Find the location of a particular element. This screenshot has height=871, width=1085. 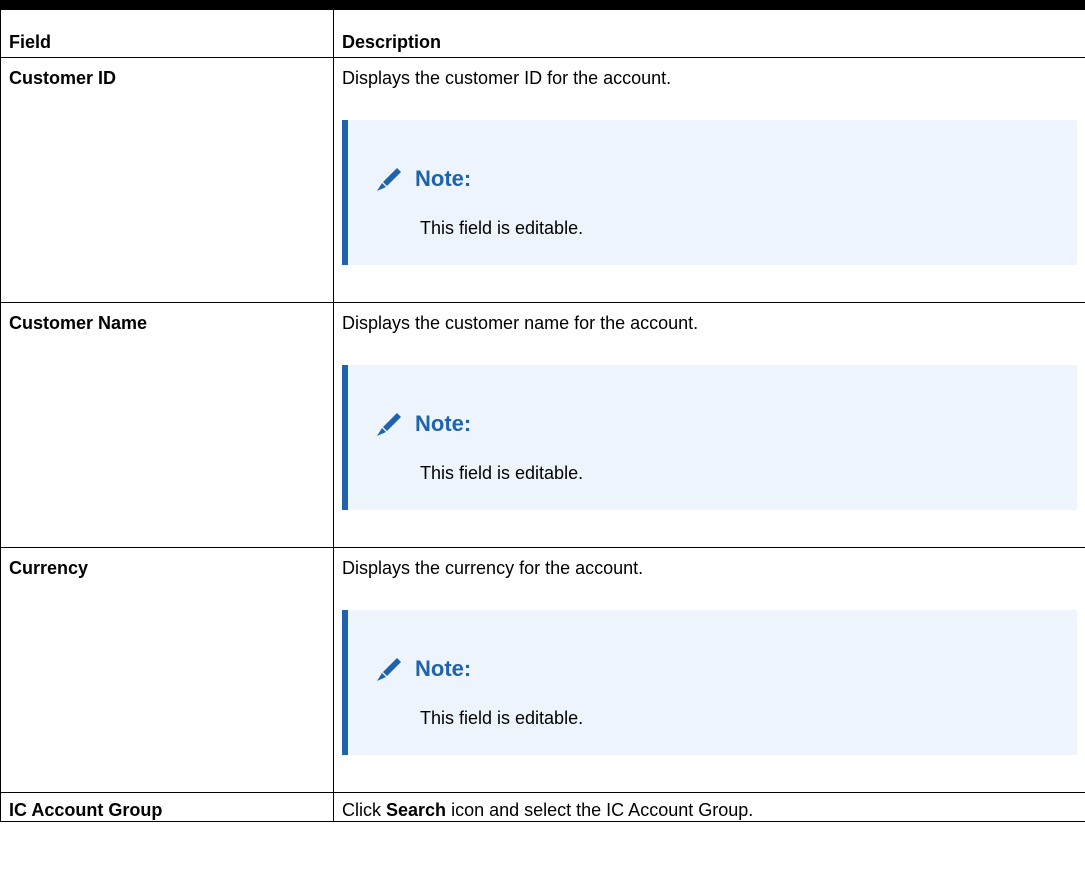

description-prefix: Click is located at coordinates (361, 809).